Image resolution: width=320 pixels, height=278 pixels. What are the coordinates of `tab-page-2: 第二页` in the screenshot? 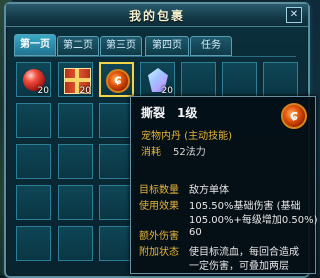 It's located at (78, 46).